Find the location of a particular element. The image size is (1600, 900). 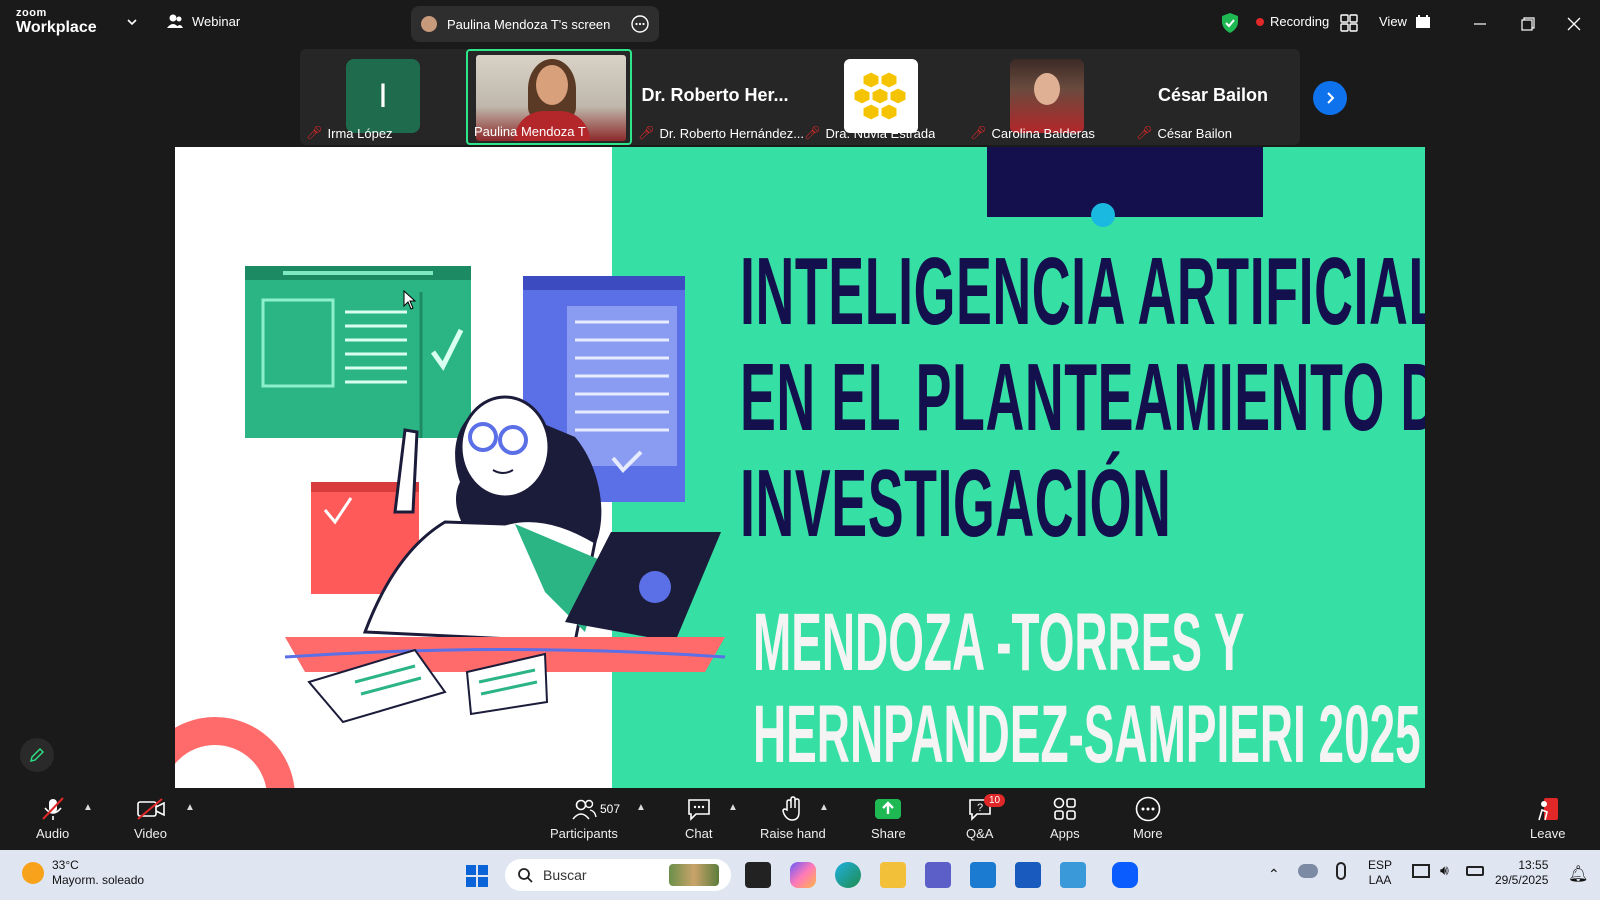

participant-name: Carolina Balderas is located at coordinates (1043, 133).